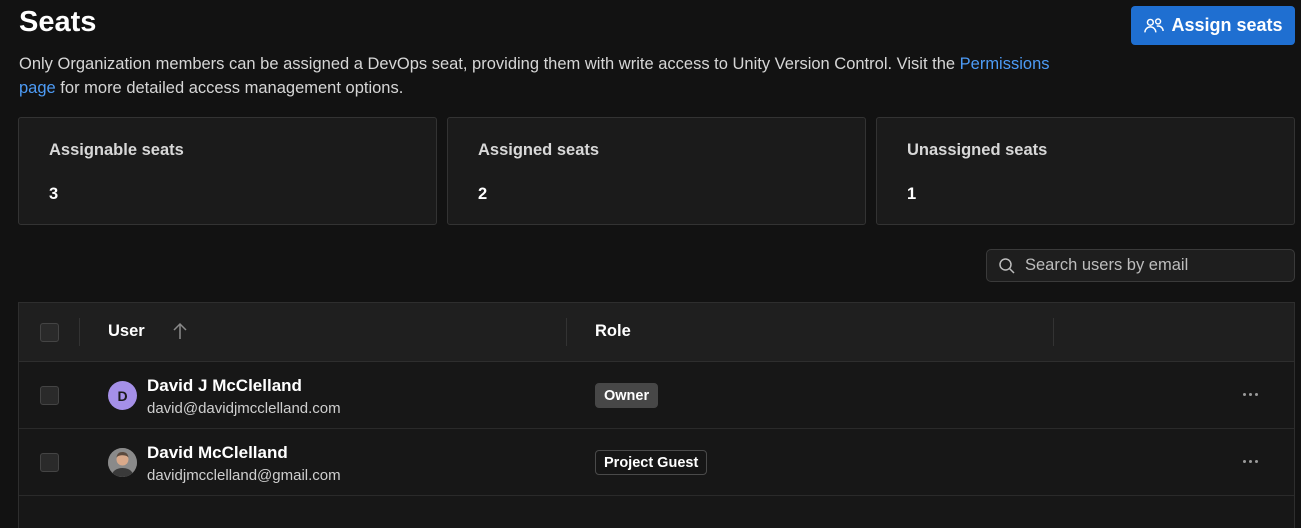  What do you see at coordinates (227, 171) in the screenshot?
I see `stat-card-assignable: Assignable seats 3` at bounding box center [227, 171].